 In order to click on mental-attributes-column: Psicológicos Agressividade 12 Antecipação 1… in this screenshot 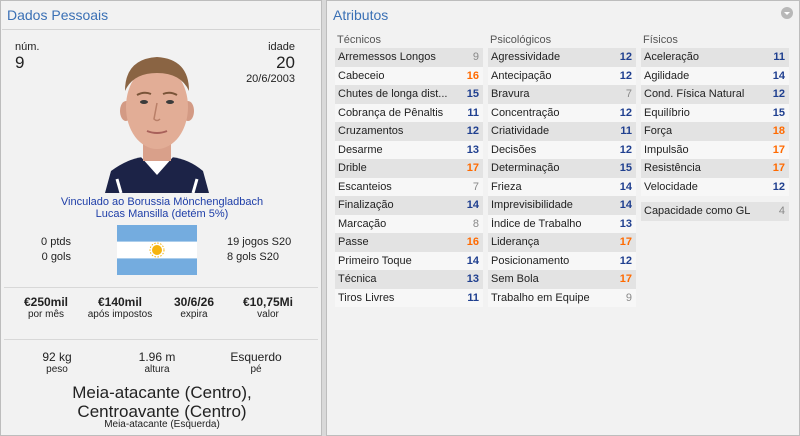, I will do `click(562, 170)`.